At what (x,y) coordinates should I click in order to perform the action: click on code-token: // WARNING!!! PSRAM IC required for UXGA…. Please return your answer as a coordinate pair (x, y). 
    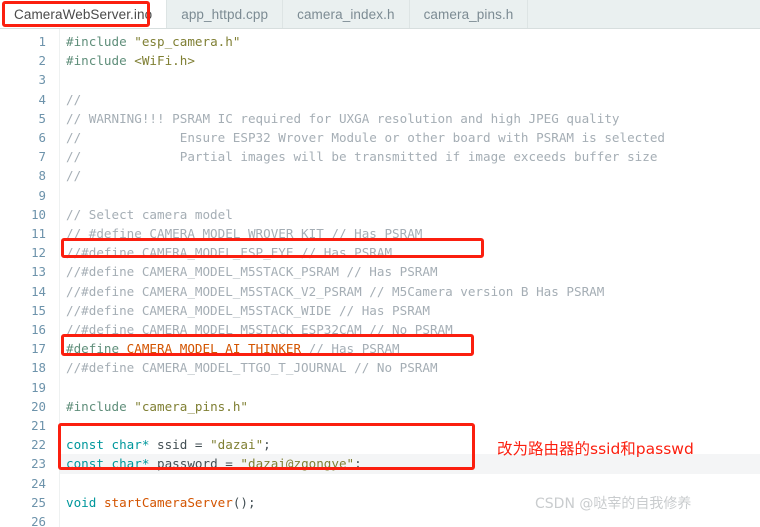
    Looking at the image, I should click on (343, 118).